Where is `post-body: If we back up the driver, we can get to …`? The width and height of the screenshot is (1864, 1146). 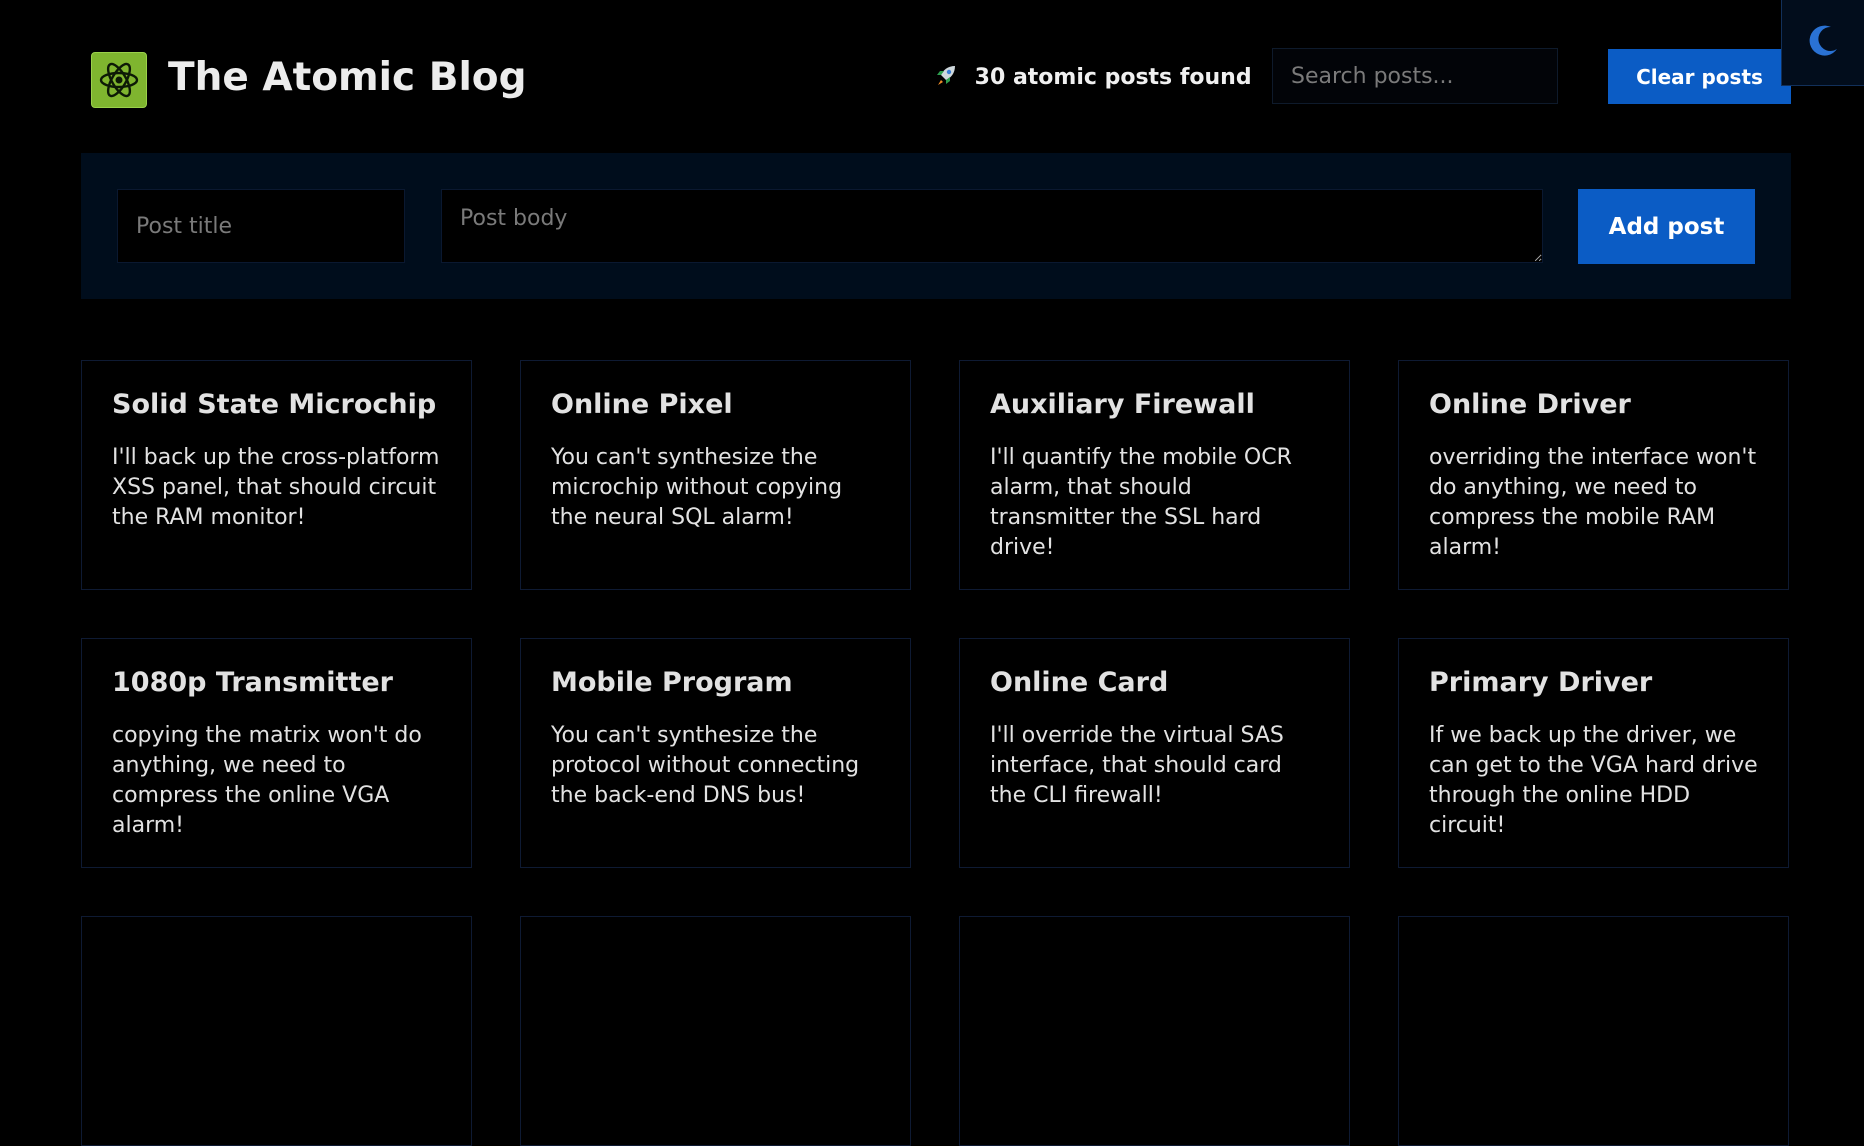
post-body: If we back up the driver, we can get to … is located at coordinates (1593, 780).